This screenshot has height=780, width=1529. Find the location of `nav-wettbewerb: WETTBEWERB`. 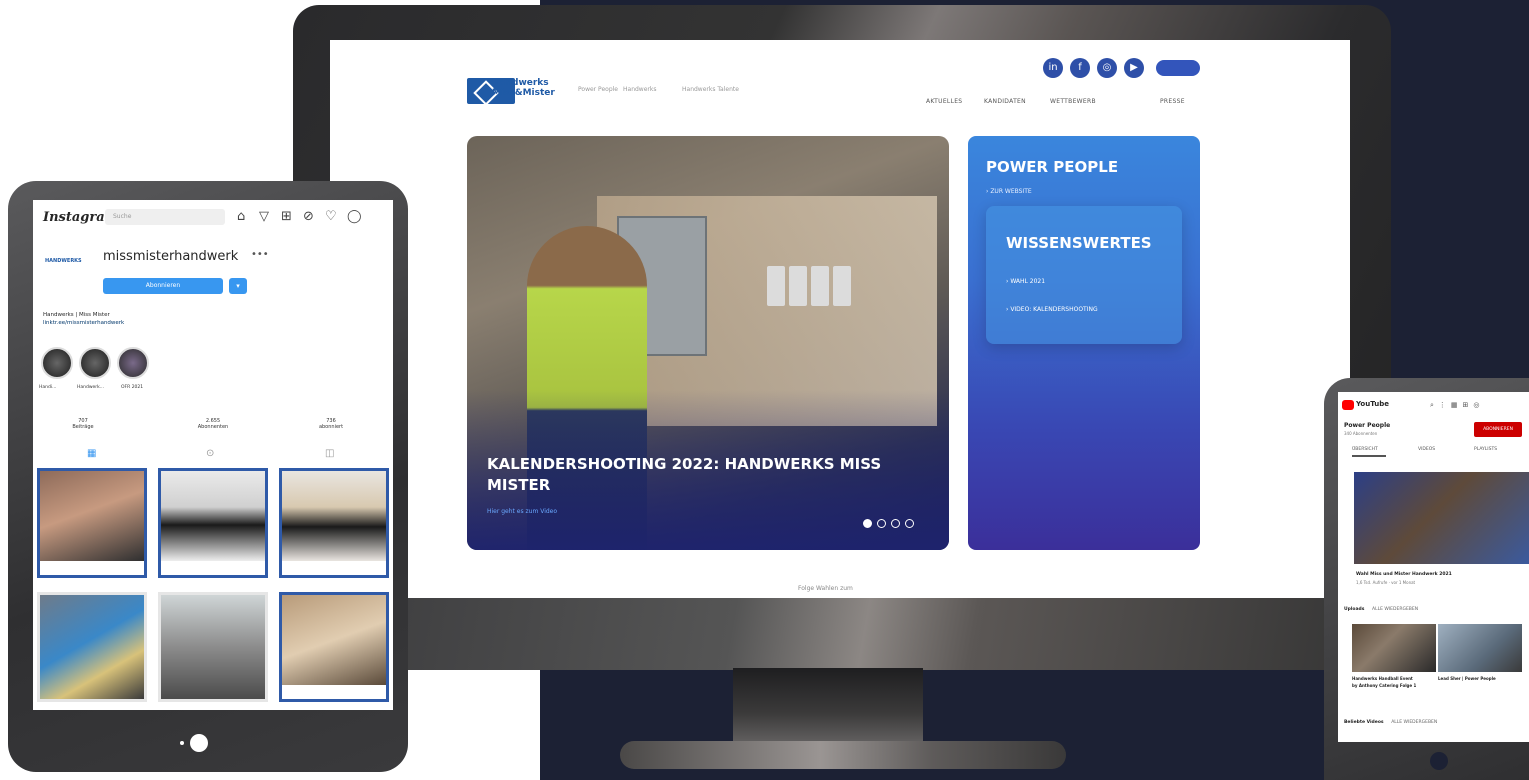

nav-wettbewerb: WETTBEWERB is located at coordinates (1073, 101).